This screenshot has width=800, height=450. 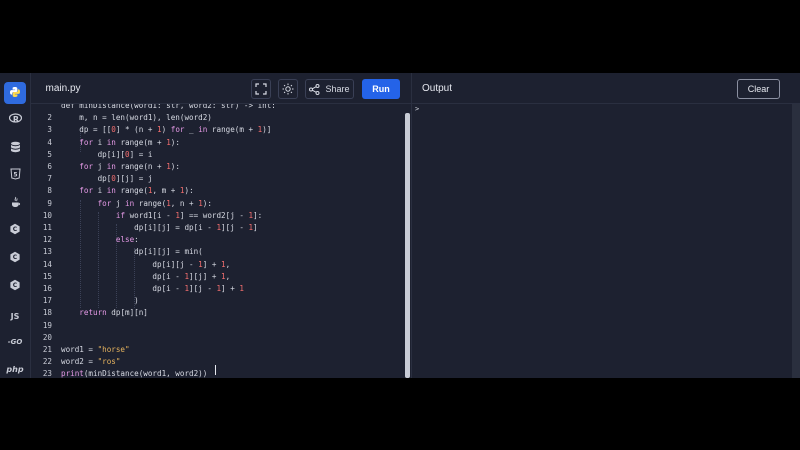 What do you see at coordinates (15, 230) in the screenshot?
I see `c-language-button: C` at bounding box center [15, 230].